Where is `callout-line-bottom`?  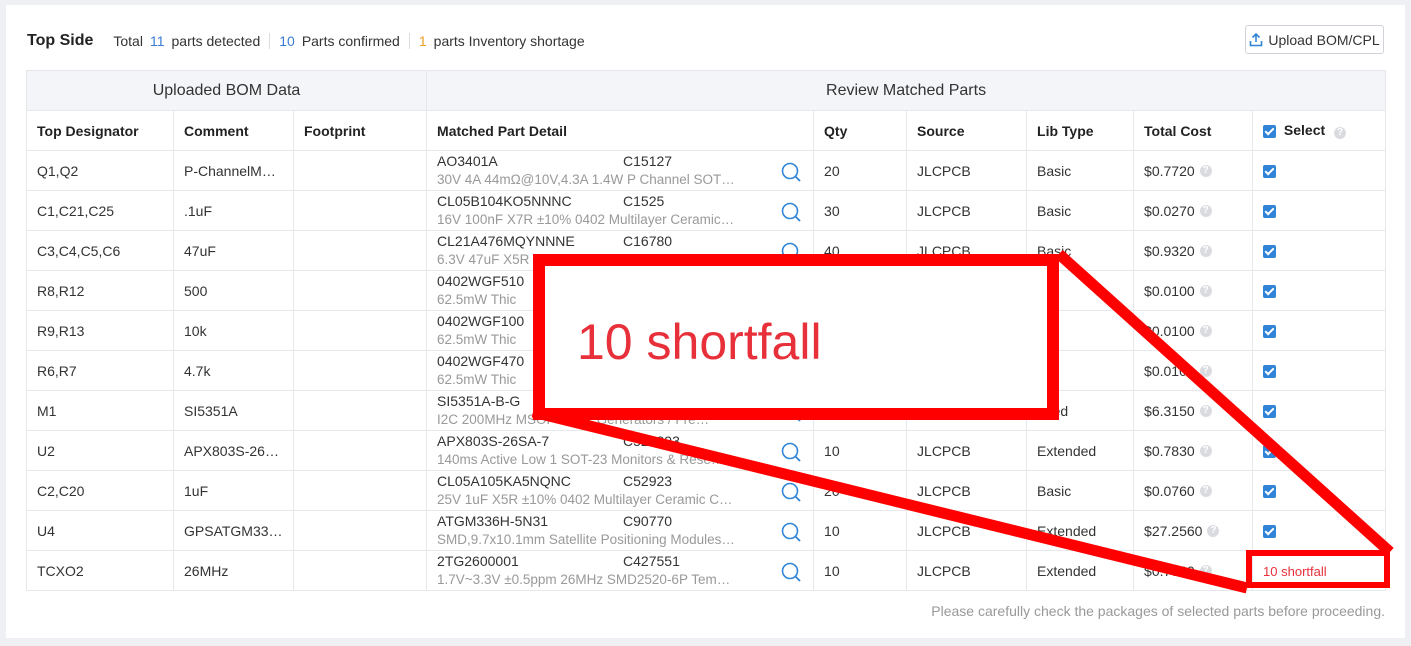
callout-line-bottom is located at coordinates (890, 500).